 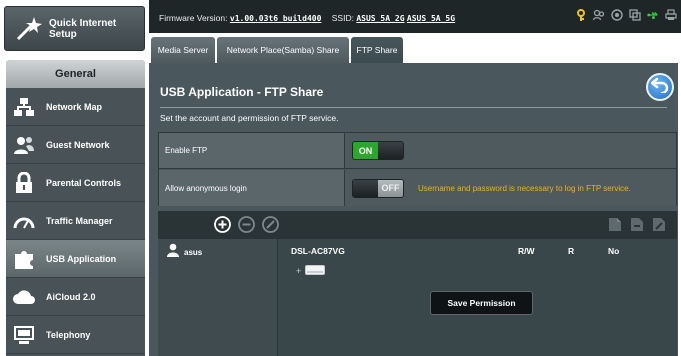 I want to click on usb-icon, so click(x=653, y=15).